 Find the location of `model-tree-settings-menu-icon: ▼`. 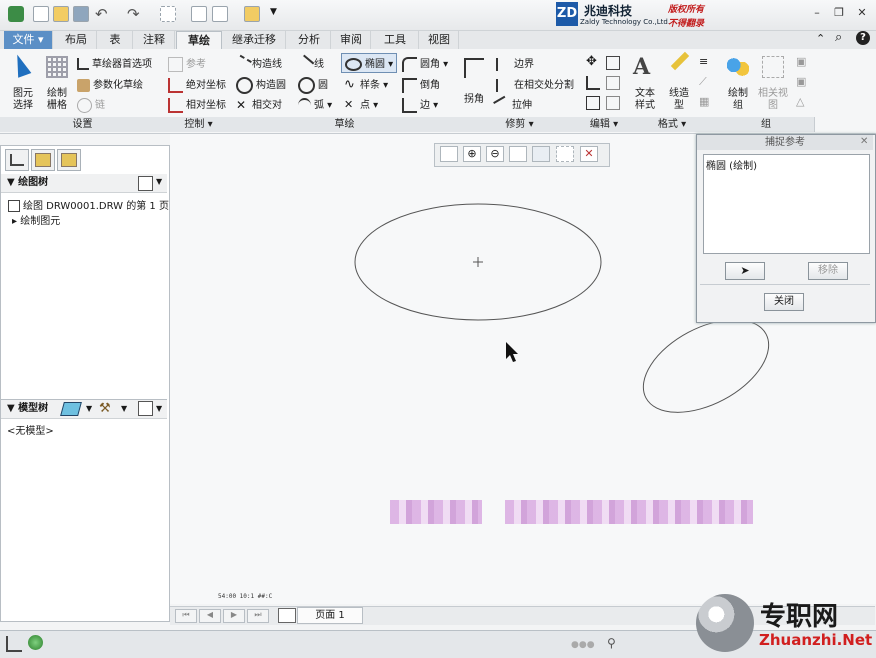

model-tree-settings-menu-icon: ▼ is located at coordinates (124, 408).